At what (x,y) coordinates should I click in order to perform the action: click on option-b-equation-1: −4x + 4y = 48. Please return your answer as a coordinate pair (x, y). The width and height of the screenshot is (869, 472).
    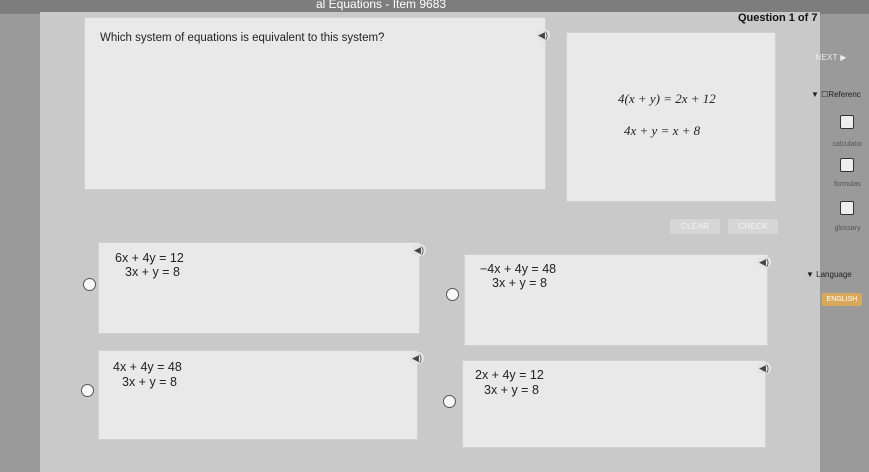
    Looking at the image, I should click on (518, 269).